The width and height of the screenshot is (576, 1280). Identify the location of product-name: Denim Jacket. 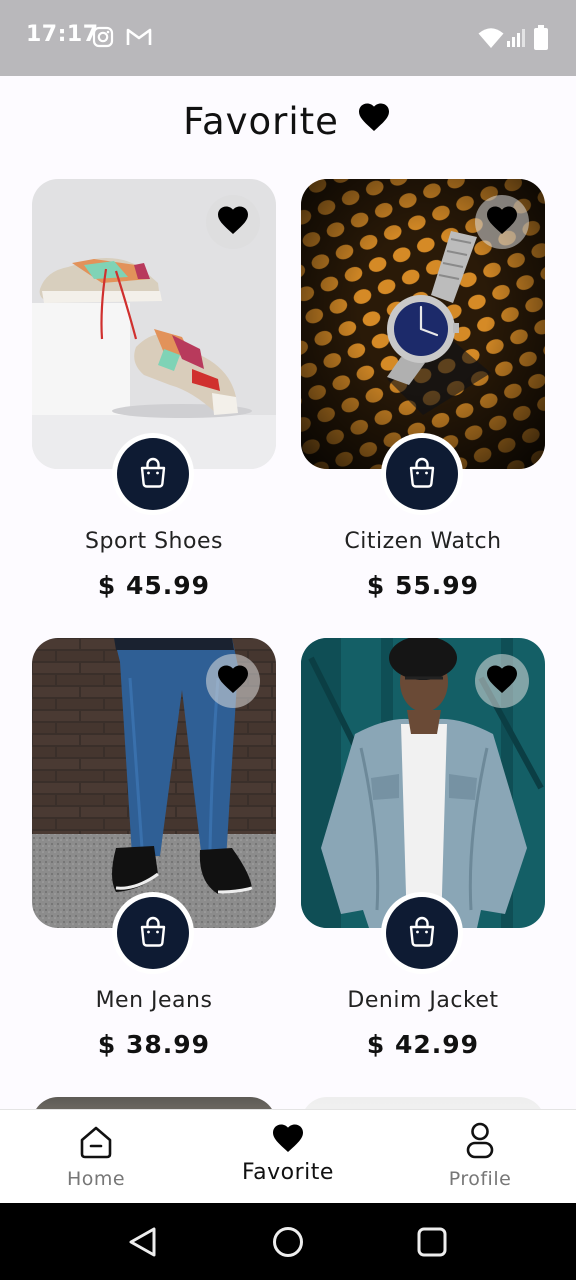
(423, 1000).